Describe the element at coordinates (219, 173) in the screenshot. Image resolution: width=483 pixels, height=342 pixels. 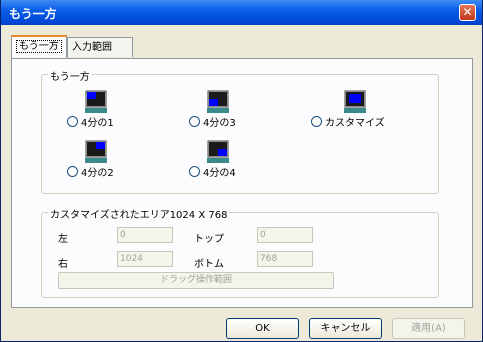
I see `option-label: 4分の4` at that location.